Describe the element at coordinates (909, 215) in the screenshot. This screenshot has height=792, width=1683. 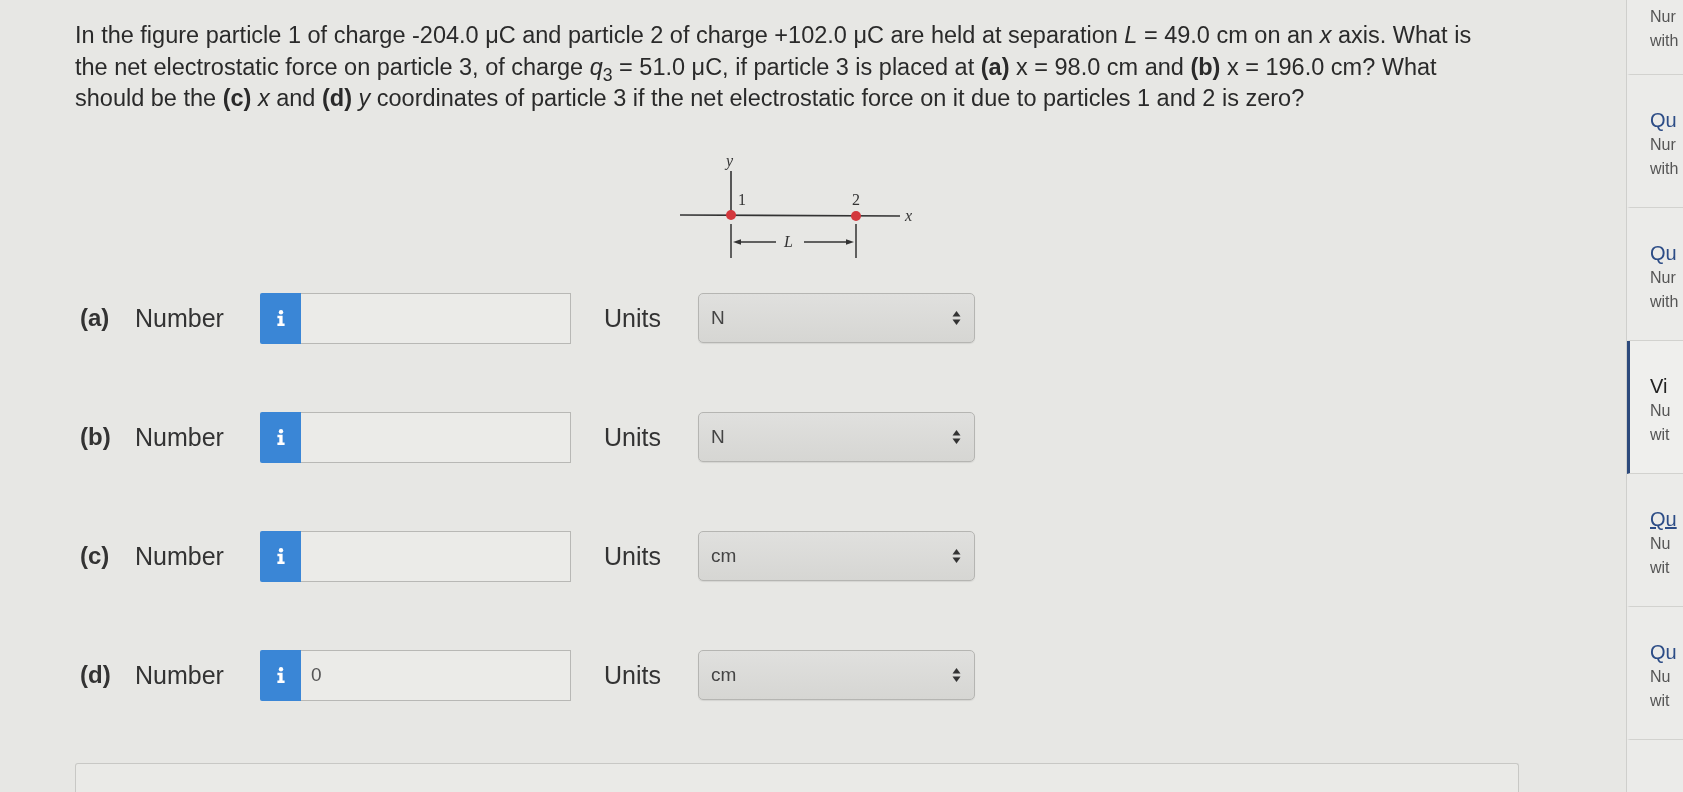
I see `axis-label: x` at that location.